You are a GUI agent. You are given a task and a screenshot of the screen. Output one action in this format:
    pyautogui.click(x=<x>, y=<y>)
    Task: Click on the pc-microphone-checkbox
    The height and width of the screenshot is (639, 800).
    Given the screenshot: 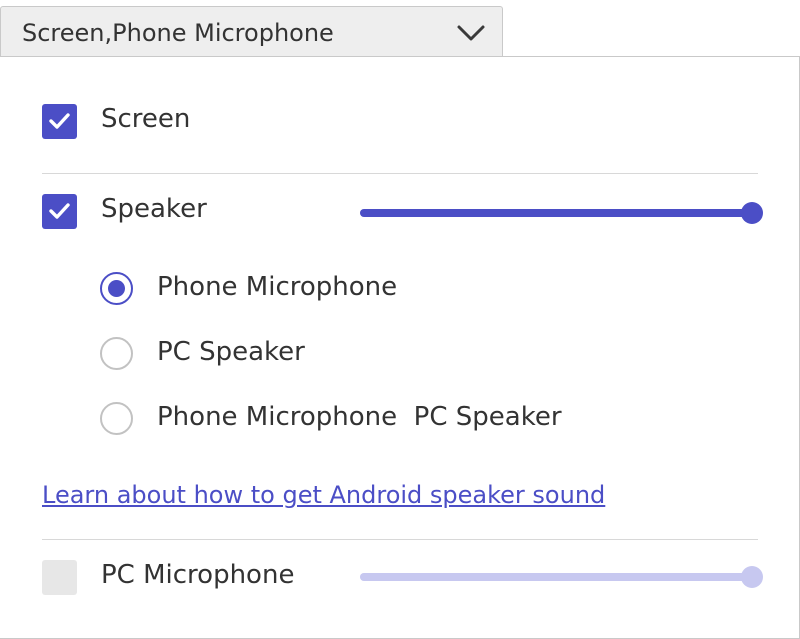 What is the action you would take?
    pyautogui.click(x=59, y=577)
    